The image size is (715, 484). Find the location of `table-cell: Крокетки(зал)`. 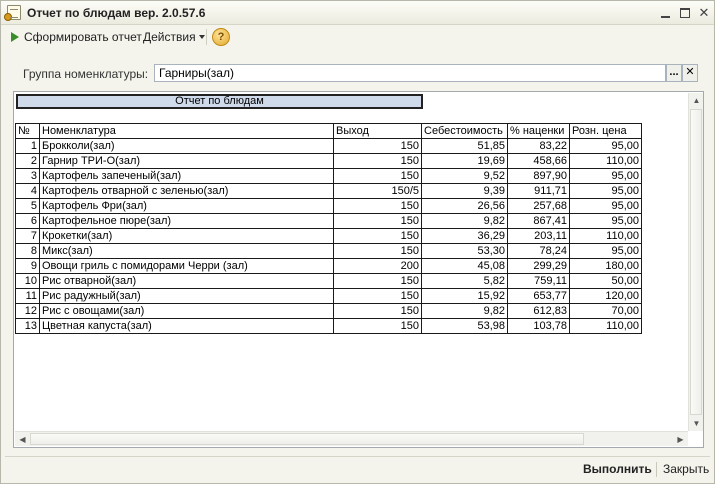

table-cell: Крокетки(зал) is located at coordinates (186, 236).